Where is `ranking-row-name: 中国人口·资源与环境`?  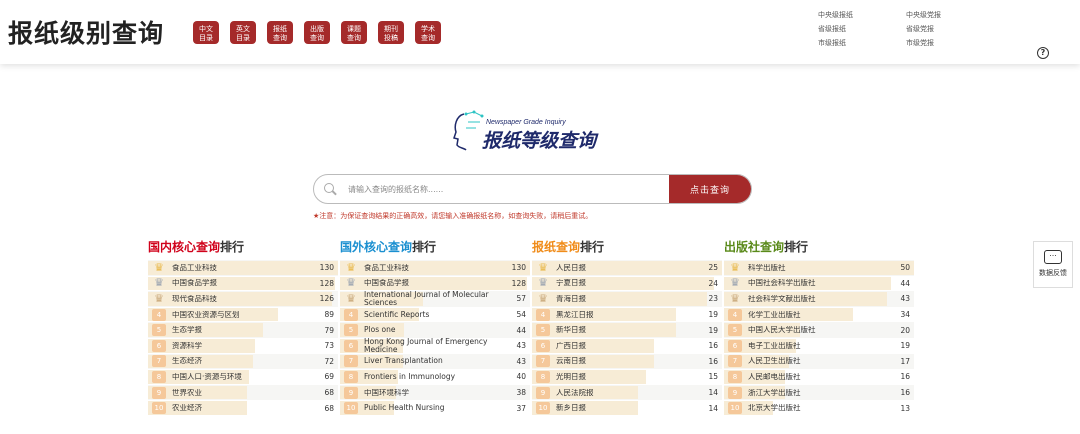 ranking-row-name: 中国人口·资源与环境 is located at coordinates (207, 376).